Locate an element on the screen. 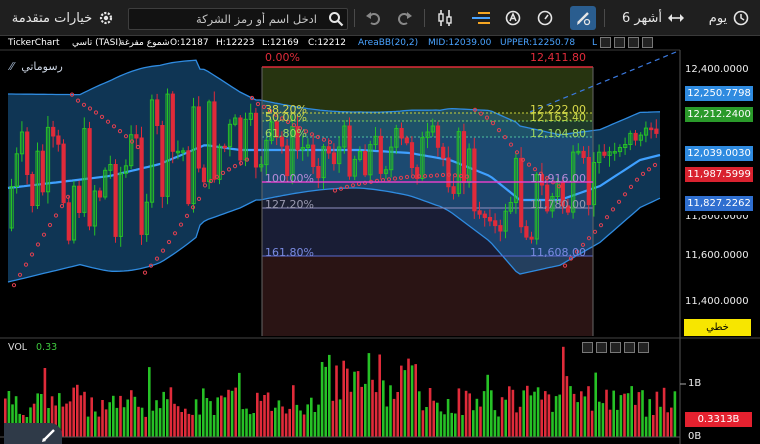  price-axis-11600: 11,600.0000 is located at coordinates (717, 255).